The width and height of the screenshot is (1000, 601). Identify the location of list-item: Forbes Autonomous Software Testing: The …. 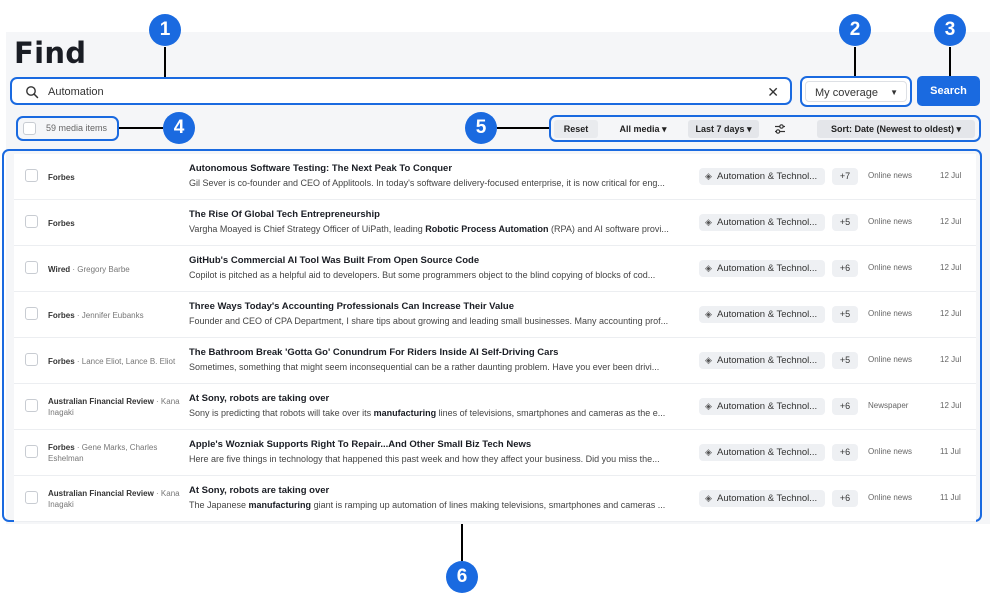
(495, 177).